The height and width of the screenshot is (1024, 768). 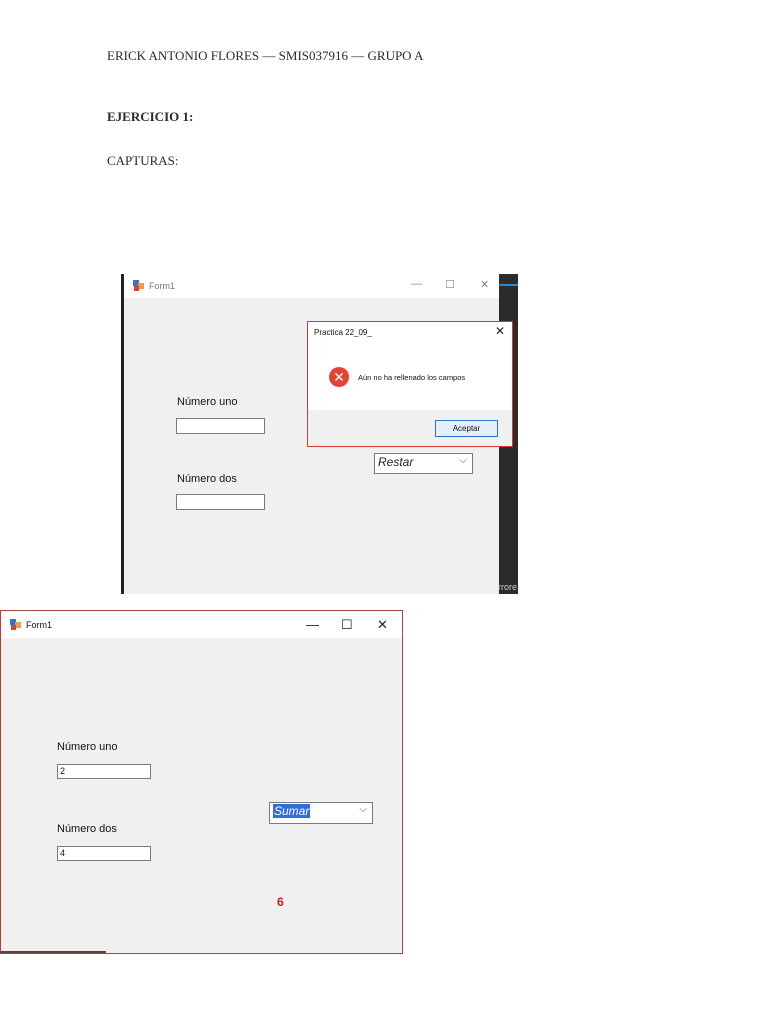 I want to click on input-numero-dos, so click(x=220, y=502).